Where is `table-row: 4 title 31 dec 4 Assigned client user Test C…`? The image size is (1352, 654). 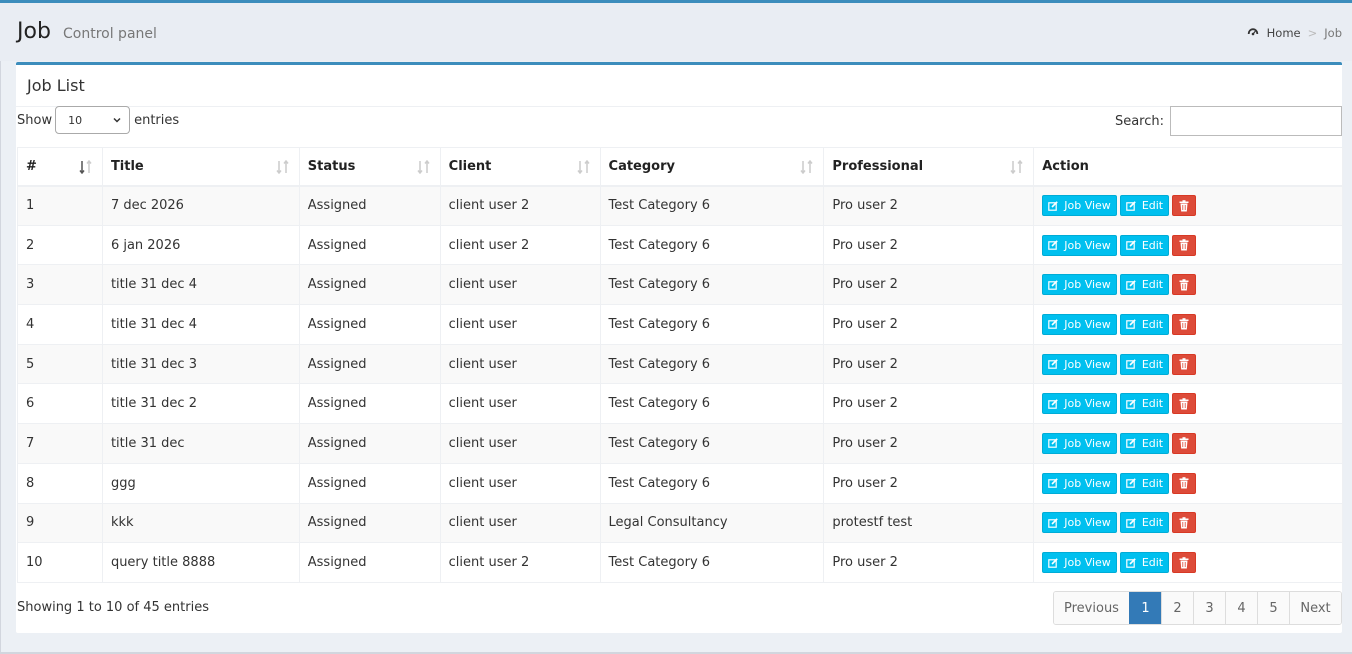 table-row: 4 title 31 dec 4 Assigned client user Test C… is located at coordinates (680, 324).